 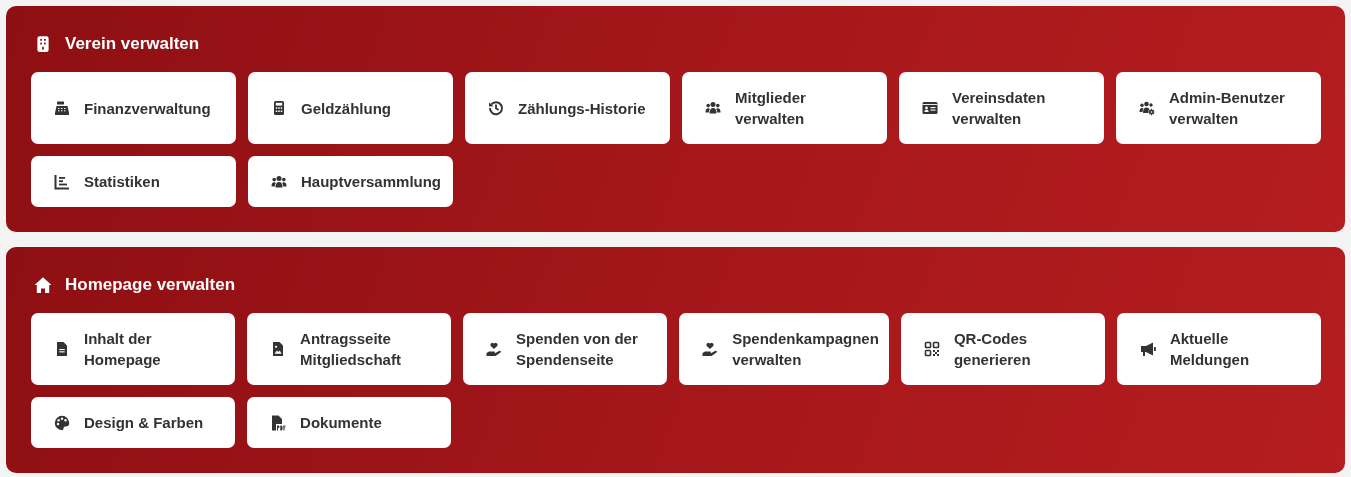 What do you see at coordinates (1147, 349) in the screenshot?
I see `megaphone-icon` at bounding box center [1147, 349].